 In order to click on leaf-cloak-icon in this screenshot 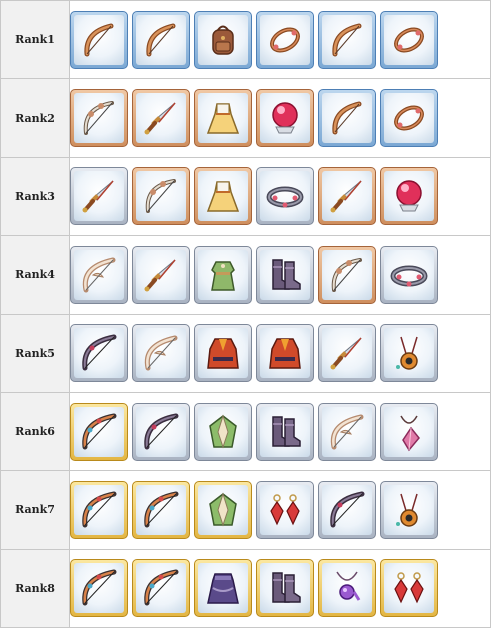, I will do `click(223, 509)`.